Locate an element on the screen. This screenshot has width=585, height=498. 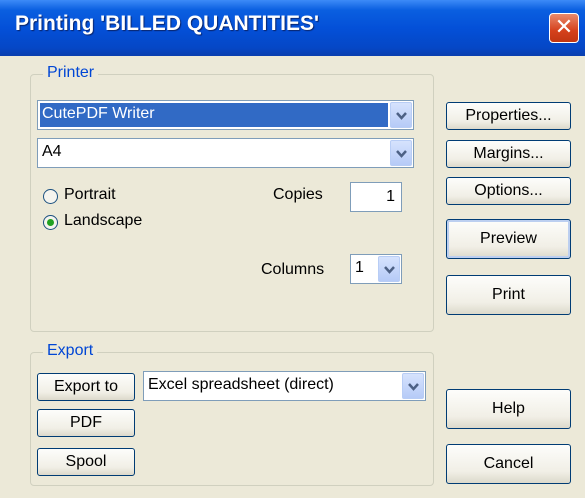
copies-label: Copies is located at coordinates (298, 194).